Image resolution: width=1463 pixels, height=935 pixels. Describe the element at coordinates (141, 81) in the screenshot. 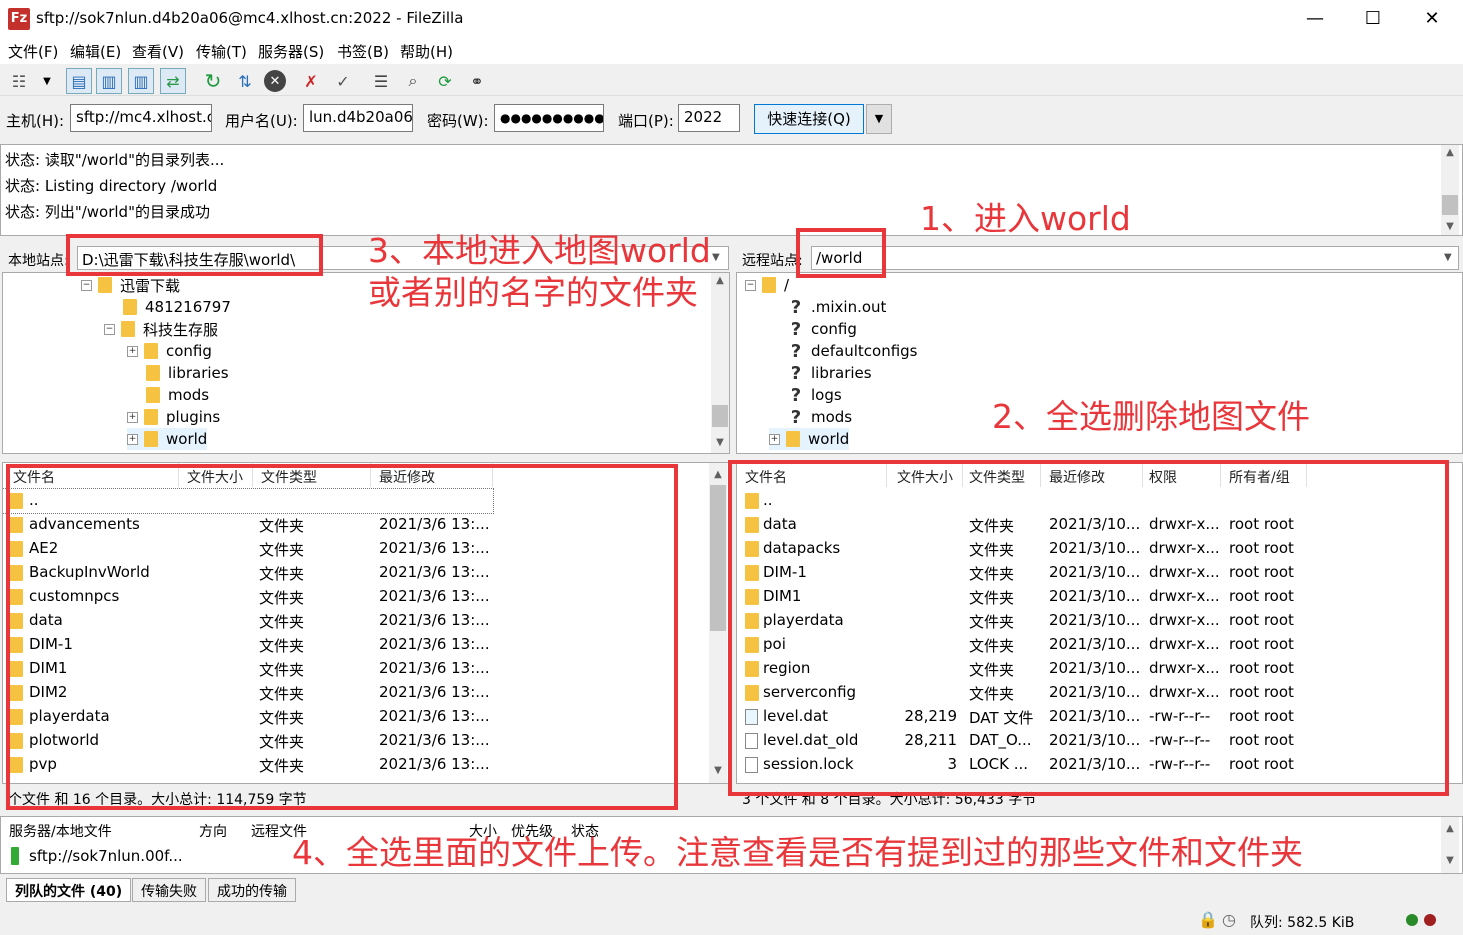

I see `toggle-remote-tree-icon: ▥` at that location.